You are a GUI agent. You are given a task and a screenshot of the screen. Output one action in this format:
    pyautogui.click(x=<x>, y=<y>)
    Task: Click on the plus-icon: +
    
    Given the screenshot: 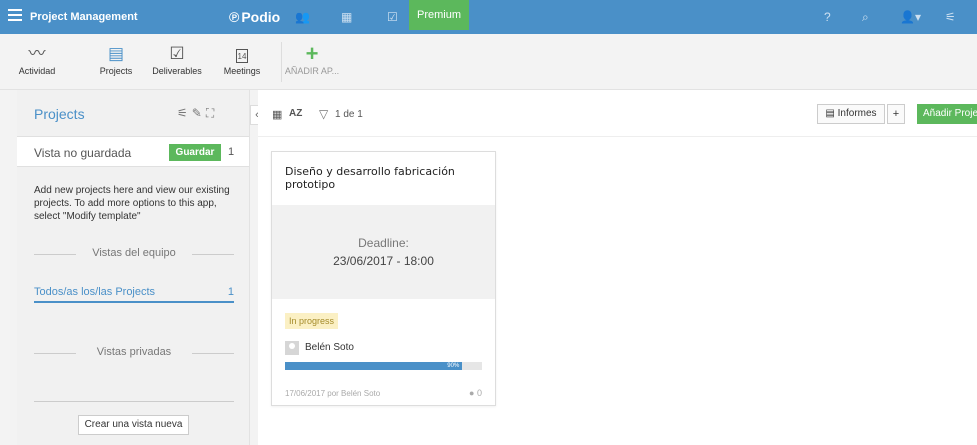 What is the action you would take?
    pyautogui.click(x=312, y=53)
    